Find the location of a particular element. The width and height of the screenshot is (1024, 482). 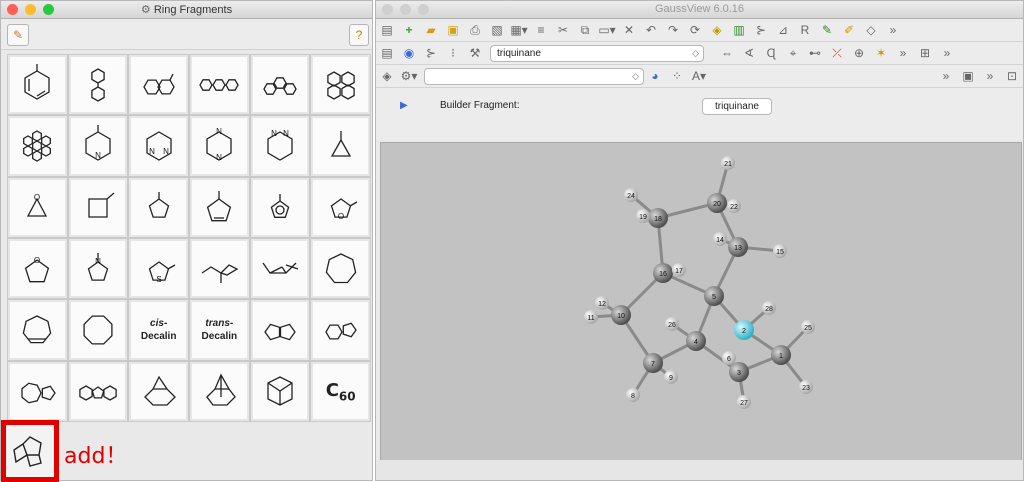

atom-number-label: 3 is located at coordinates (739, 373).